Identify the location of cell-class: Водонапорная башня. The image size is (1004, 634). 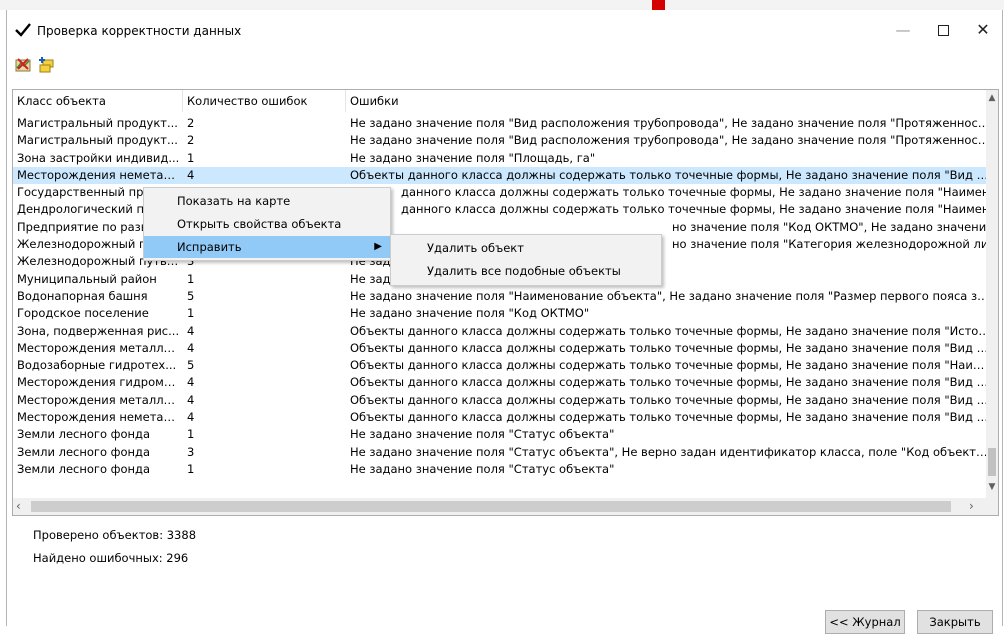
(82, 295).